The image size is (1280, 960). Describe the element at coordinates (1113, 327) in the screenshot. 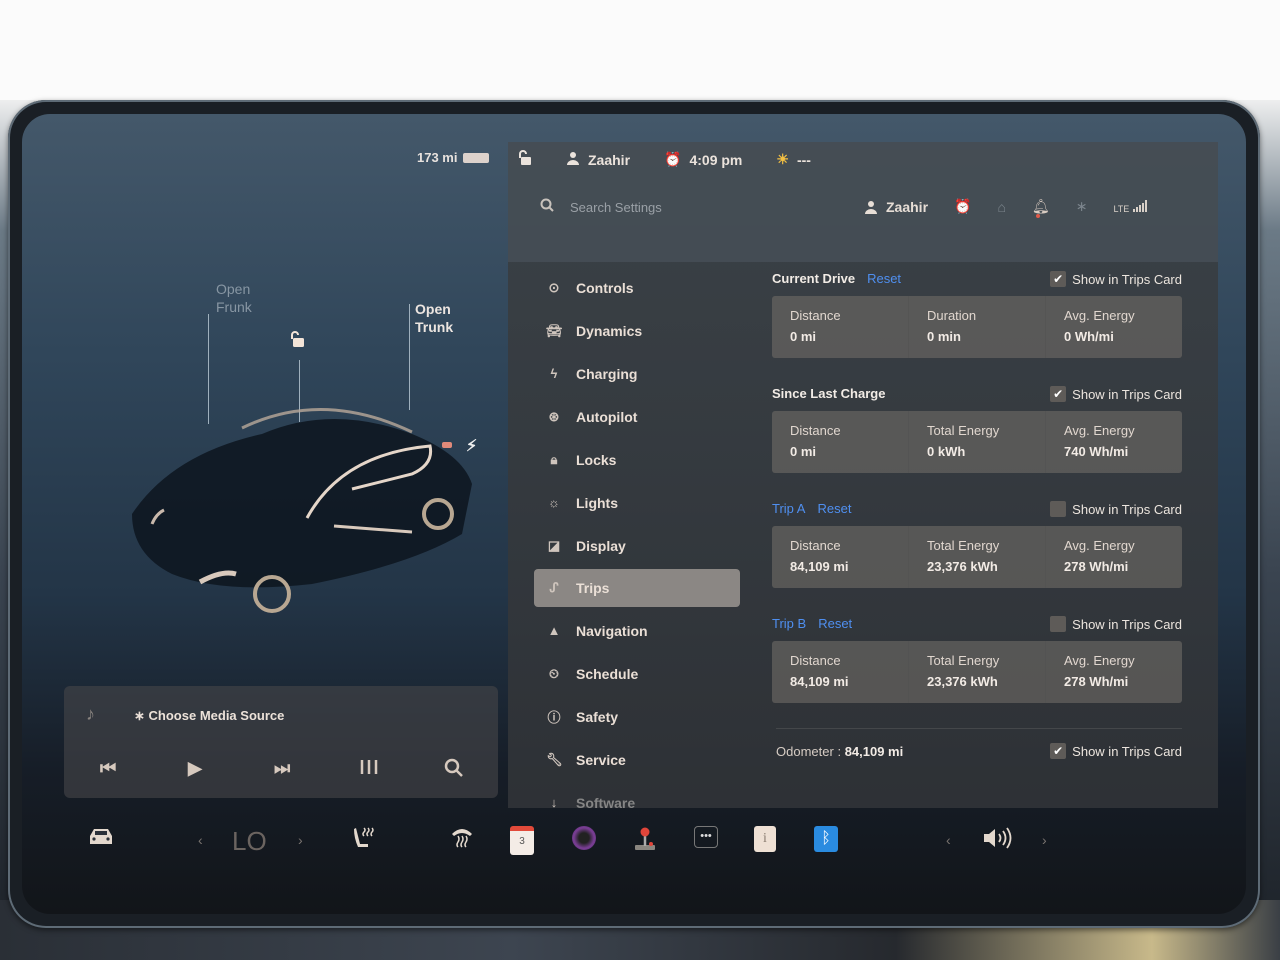

I see `stat-avg-energy: Avg. Energy 0 Wh/mi` at that location.